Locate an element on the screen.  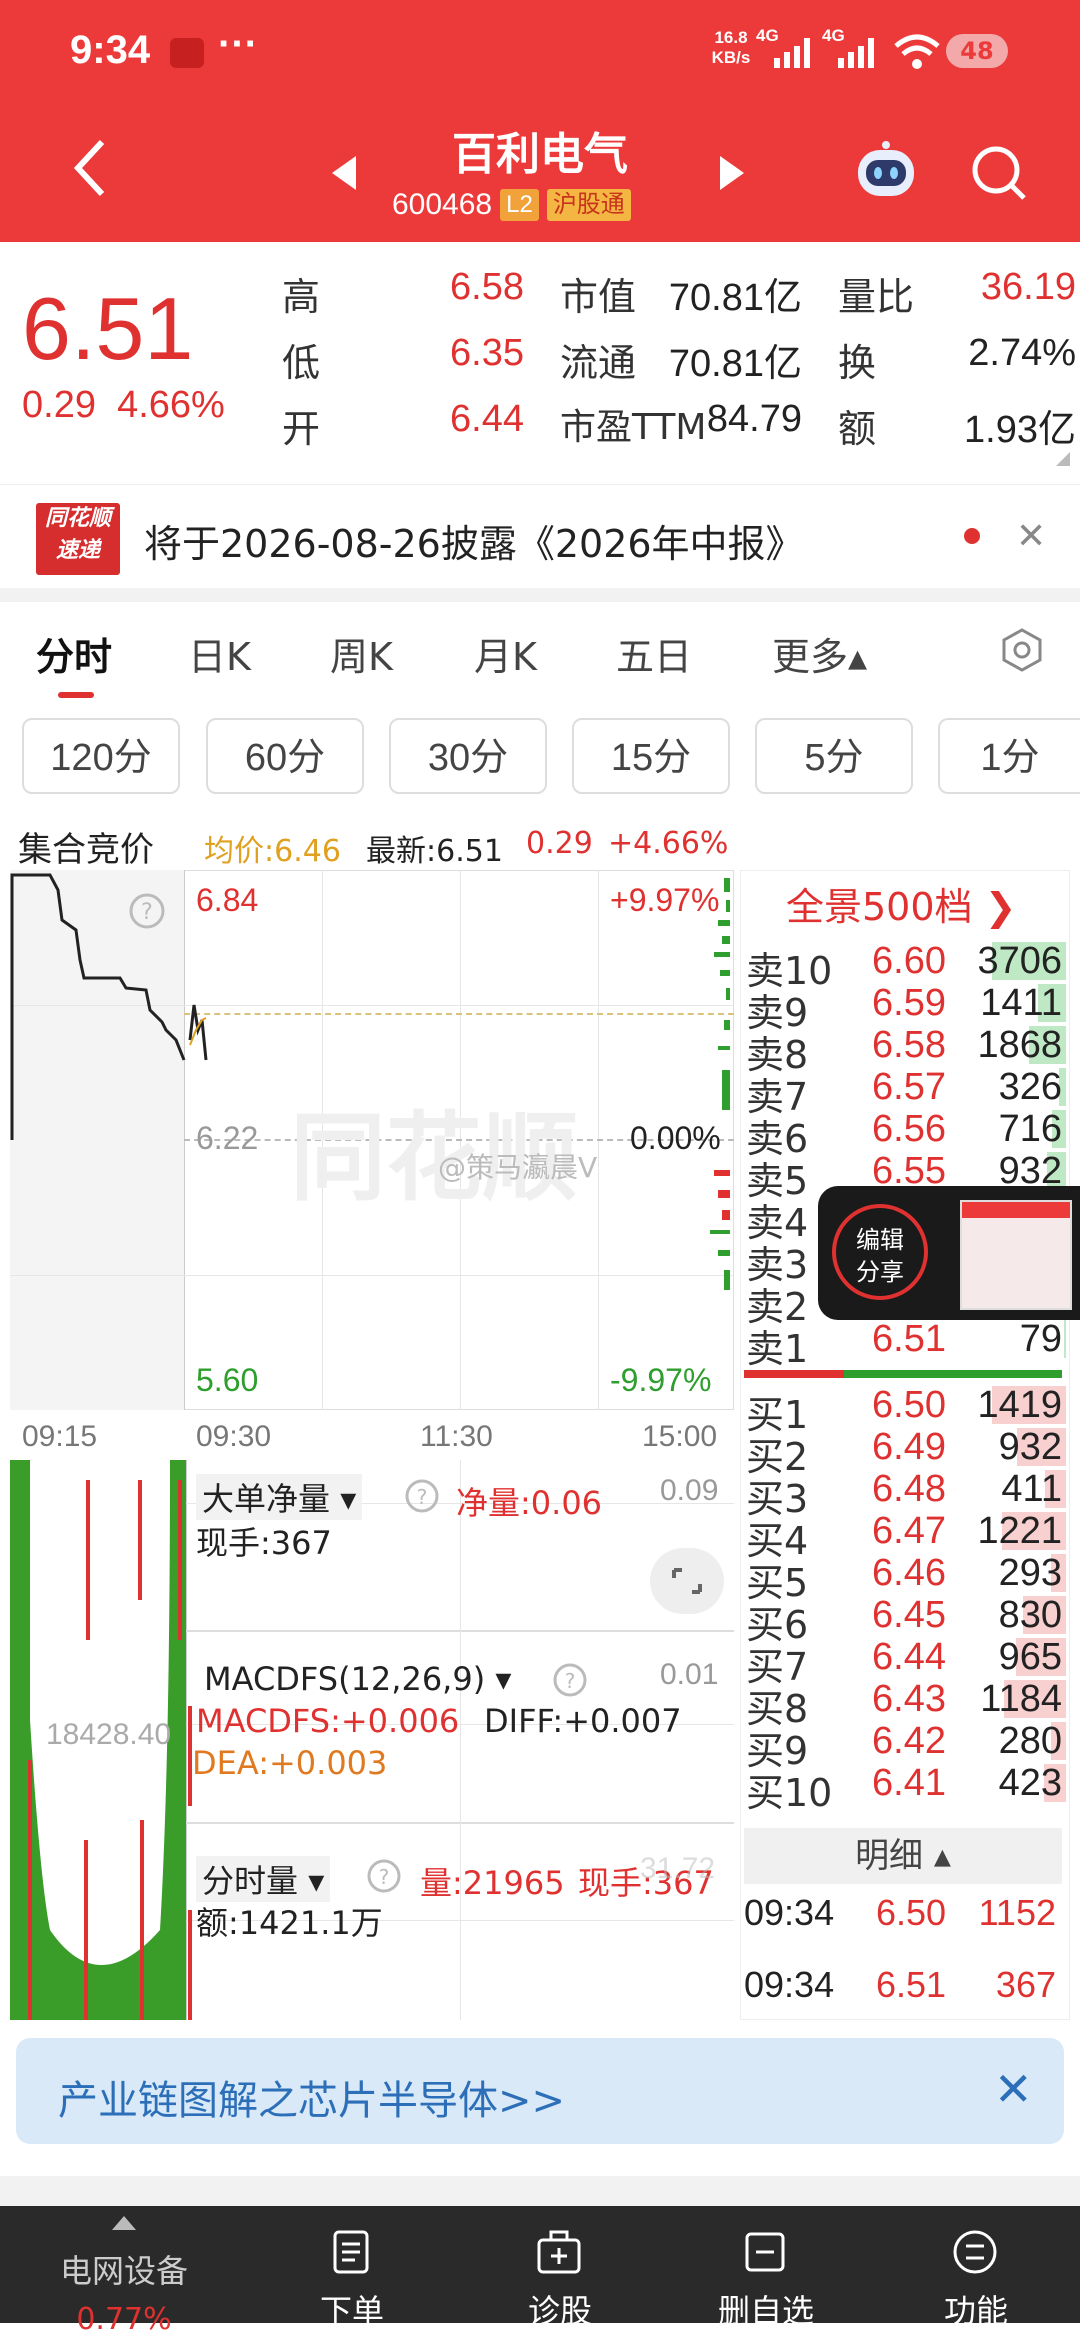
promo-banner: 产业链图解之芯片半导体>> ✕ is located at coordinates (540, 2091).